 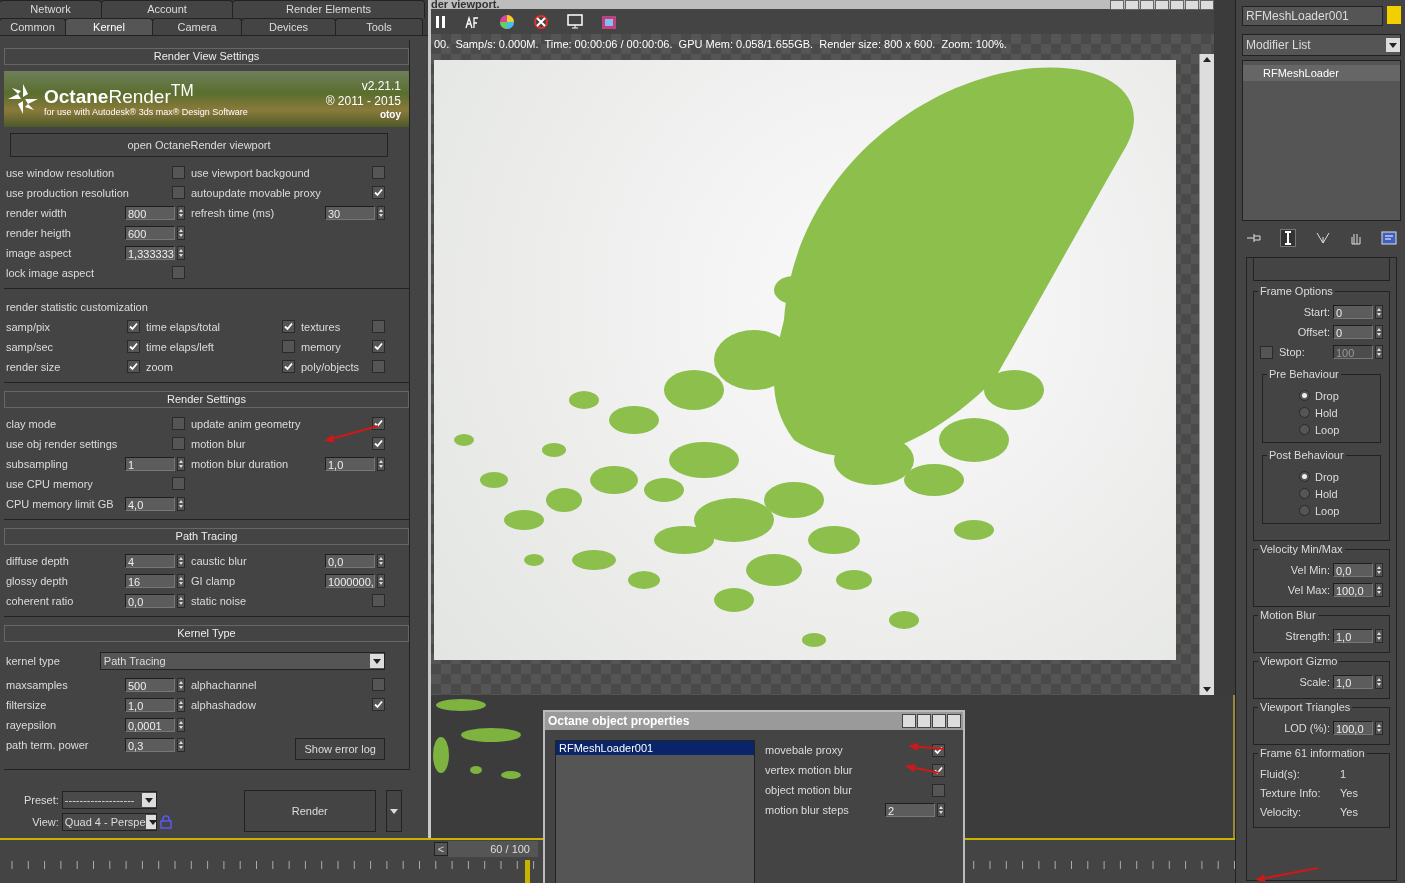 I want to click on number-field: 0,3, so click(x=150, y=744).